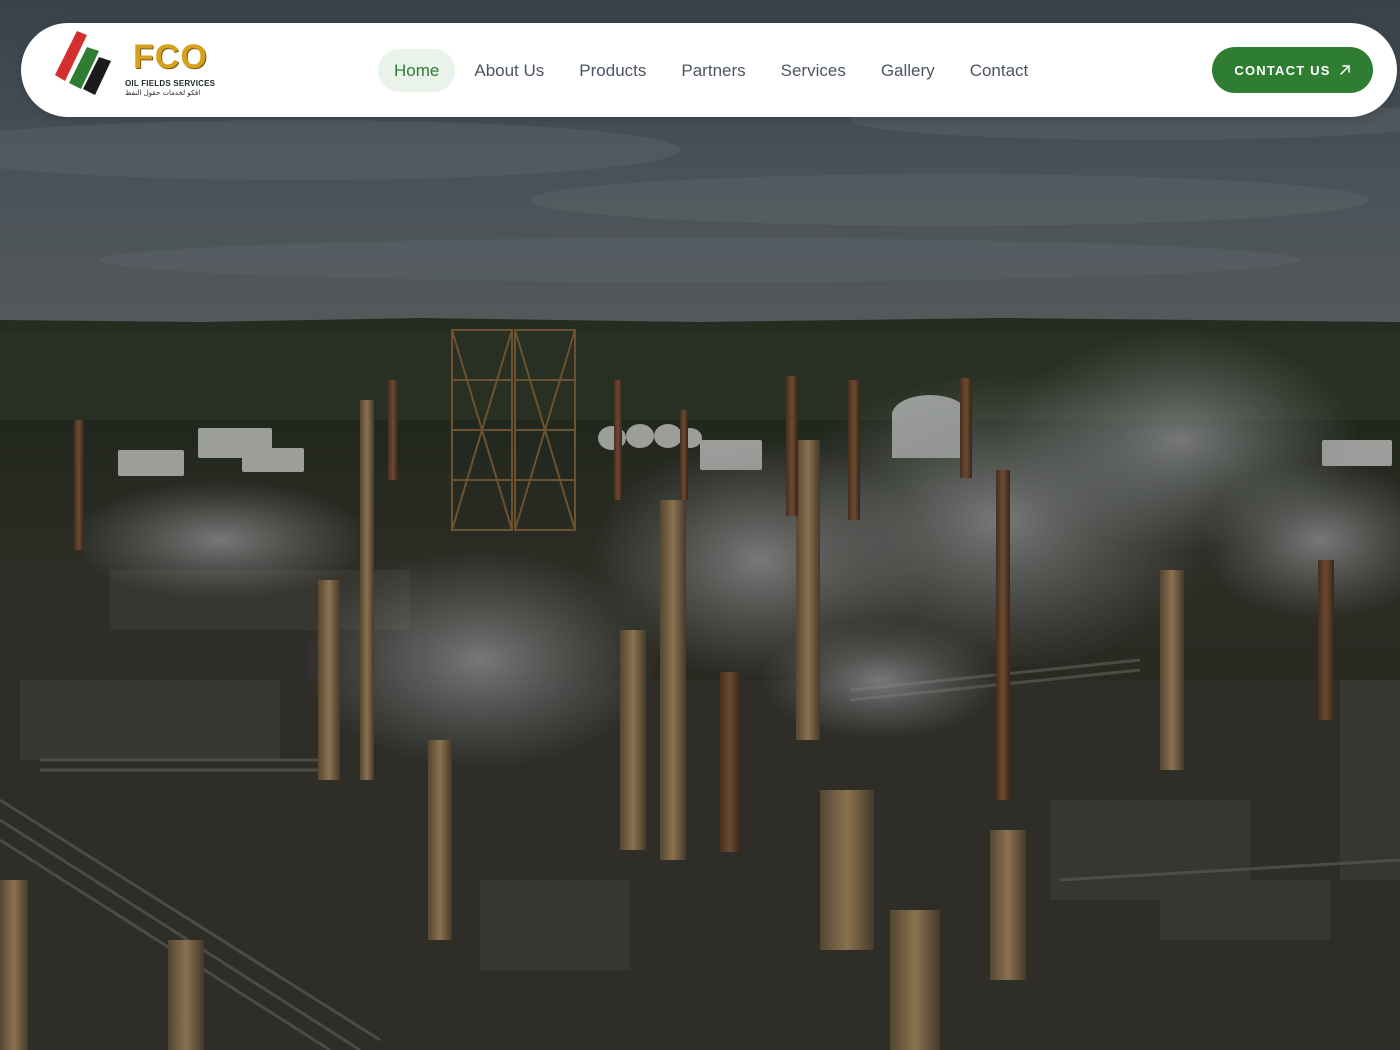  I want to click on nav-item-partners: Partners, so click(713, 70).